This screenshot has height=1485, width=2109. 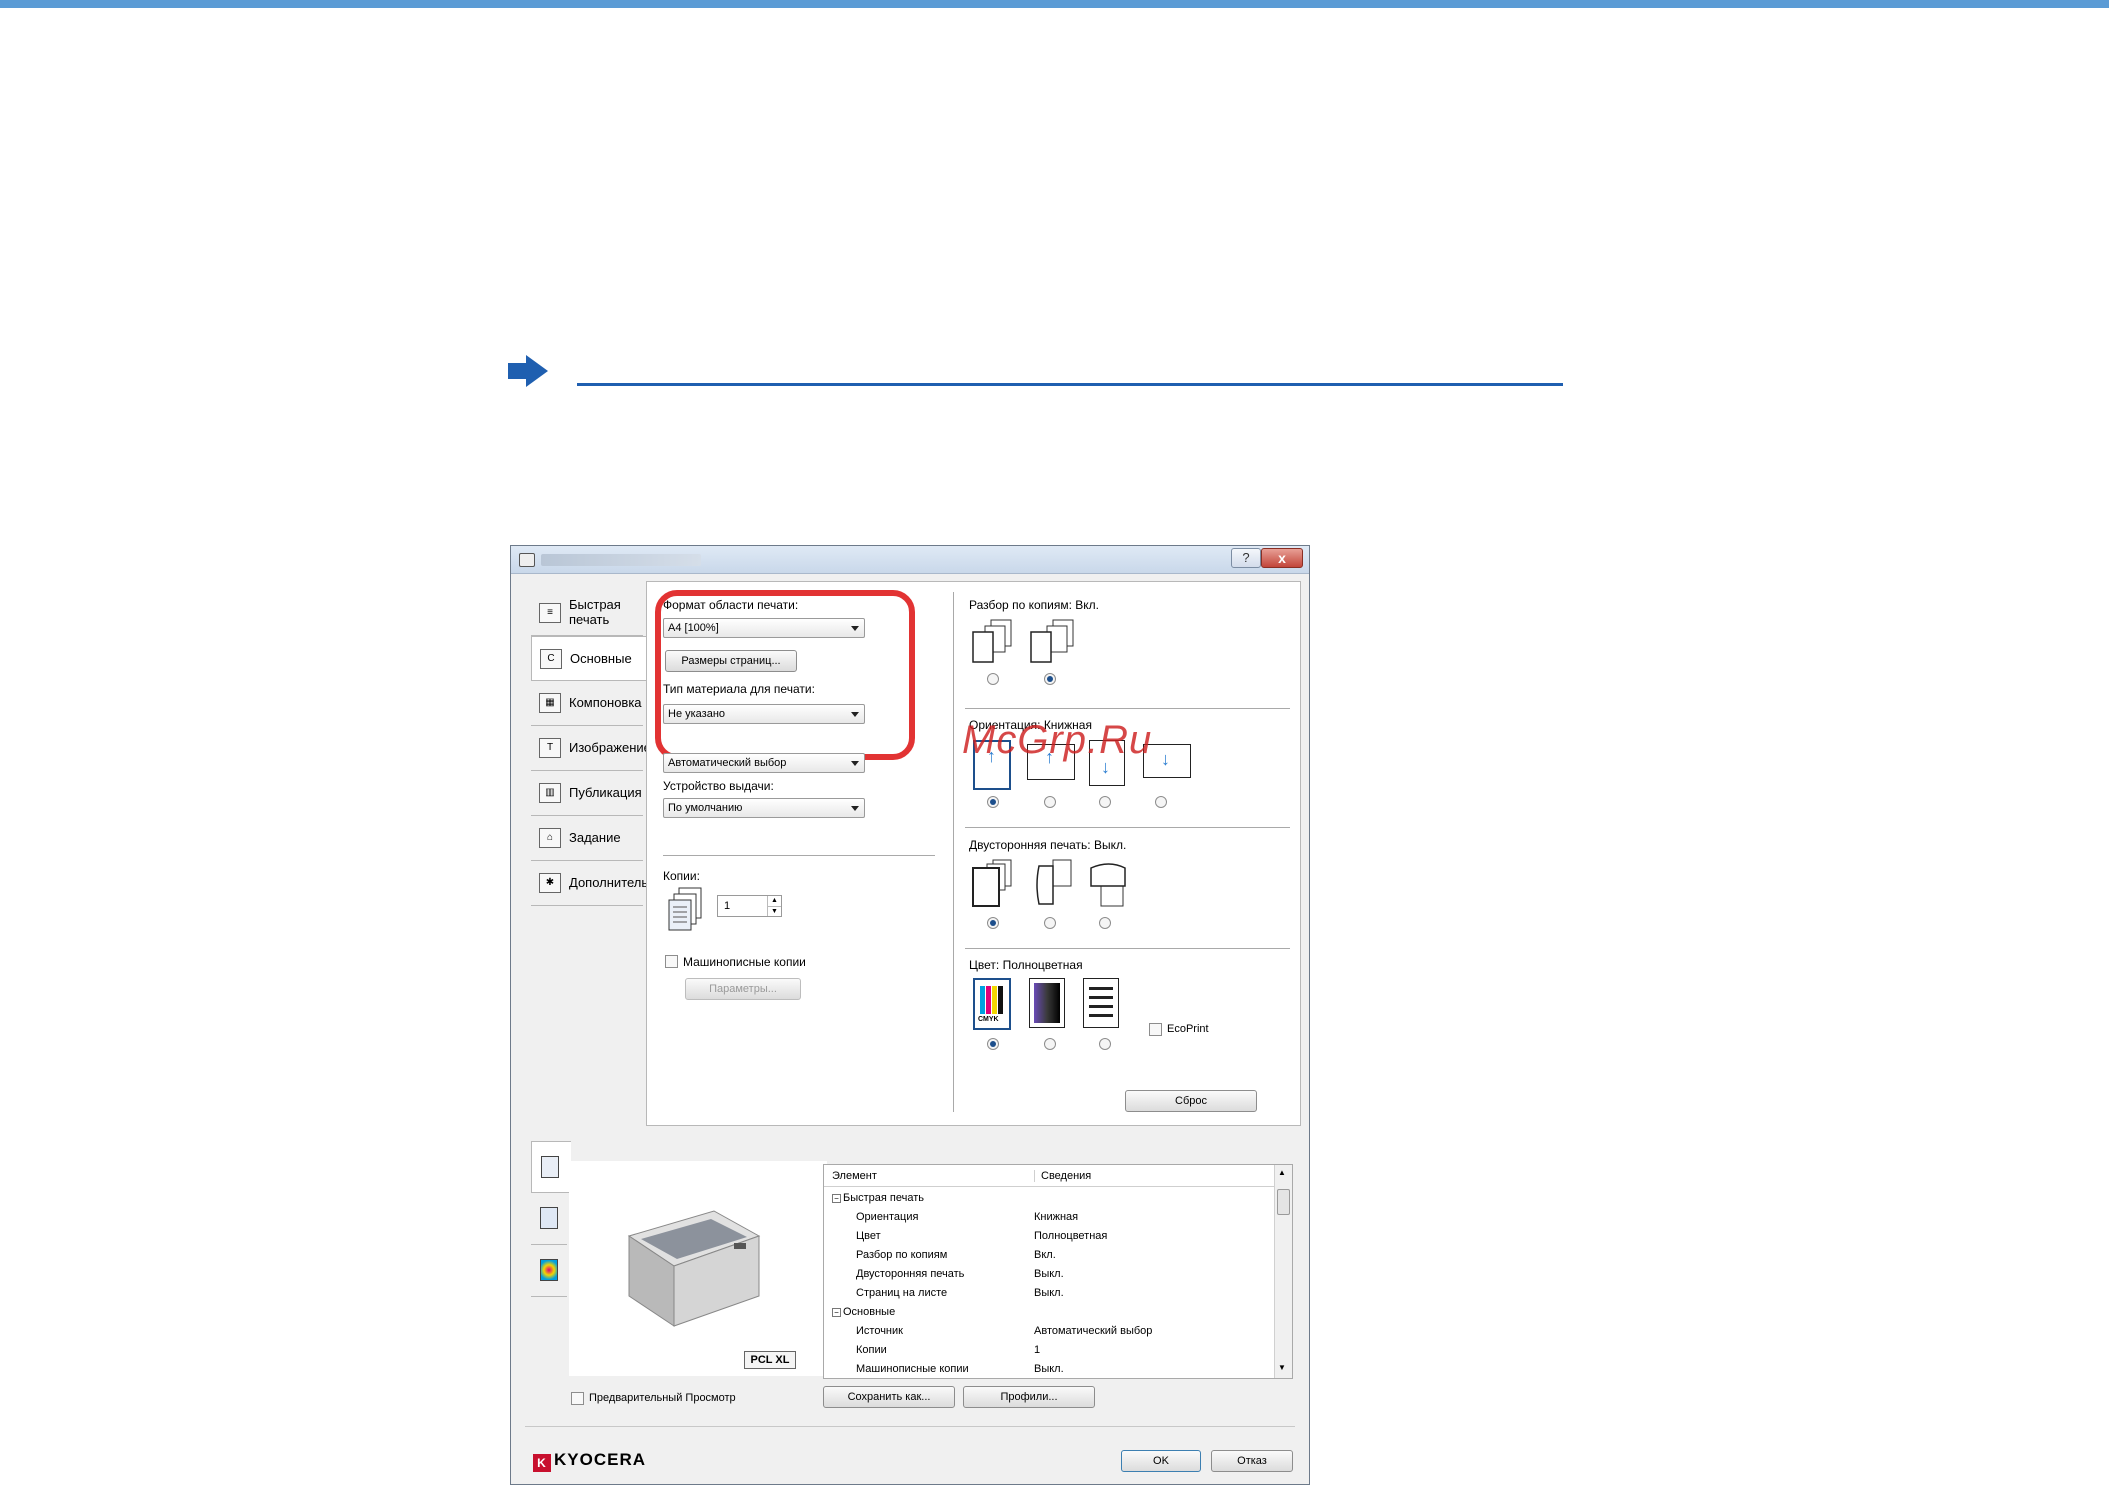 I want to click on row-item-label: Разбор по копиям, so click(x=902, y=1255).